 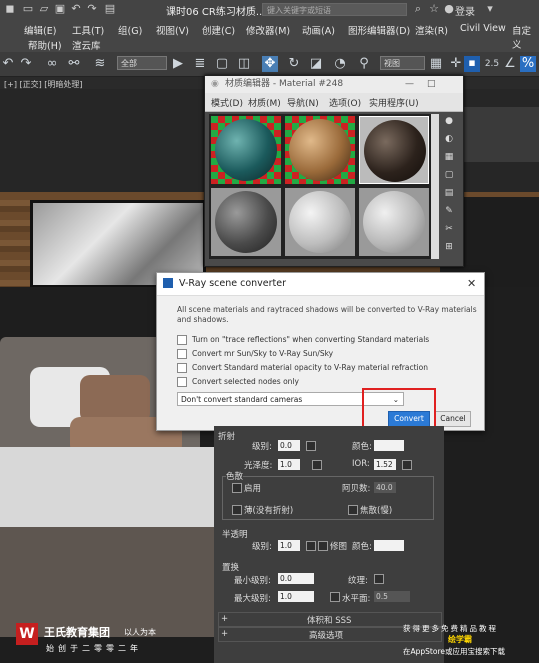 I want to click on angle-snap-icon: ∠, so click(x=510, y=64).